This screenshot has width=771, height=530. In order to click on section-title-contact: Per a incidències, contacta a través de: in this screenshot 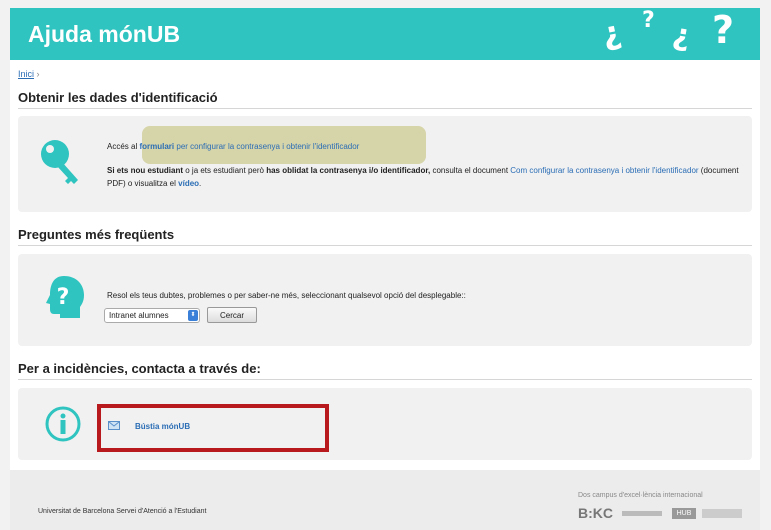, I will do `click(139, 368)`.